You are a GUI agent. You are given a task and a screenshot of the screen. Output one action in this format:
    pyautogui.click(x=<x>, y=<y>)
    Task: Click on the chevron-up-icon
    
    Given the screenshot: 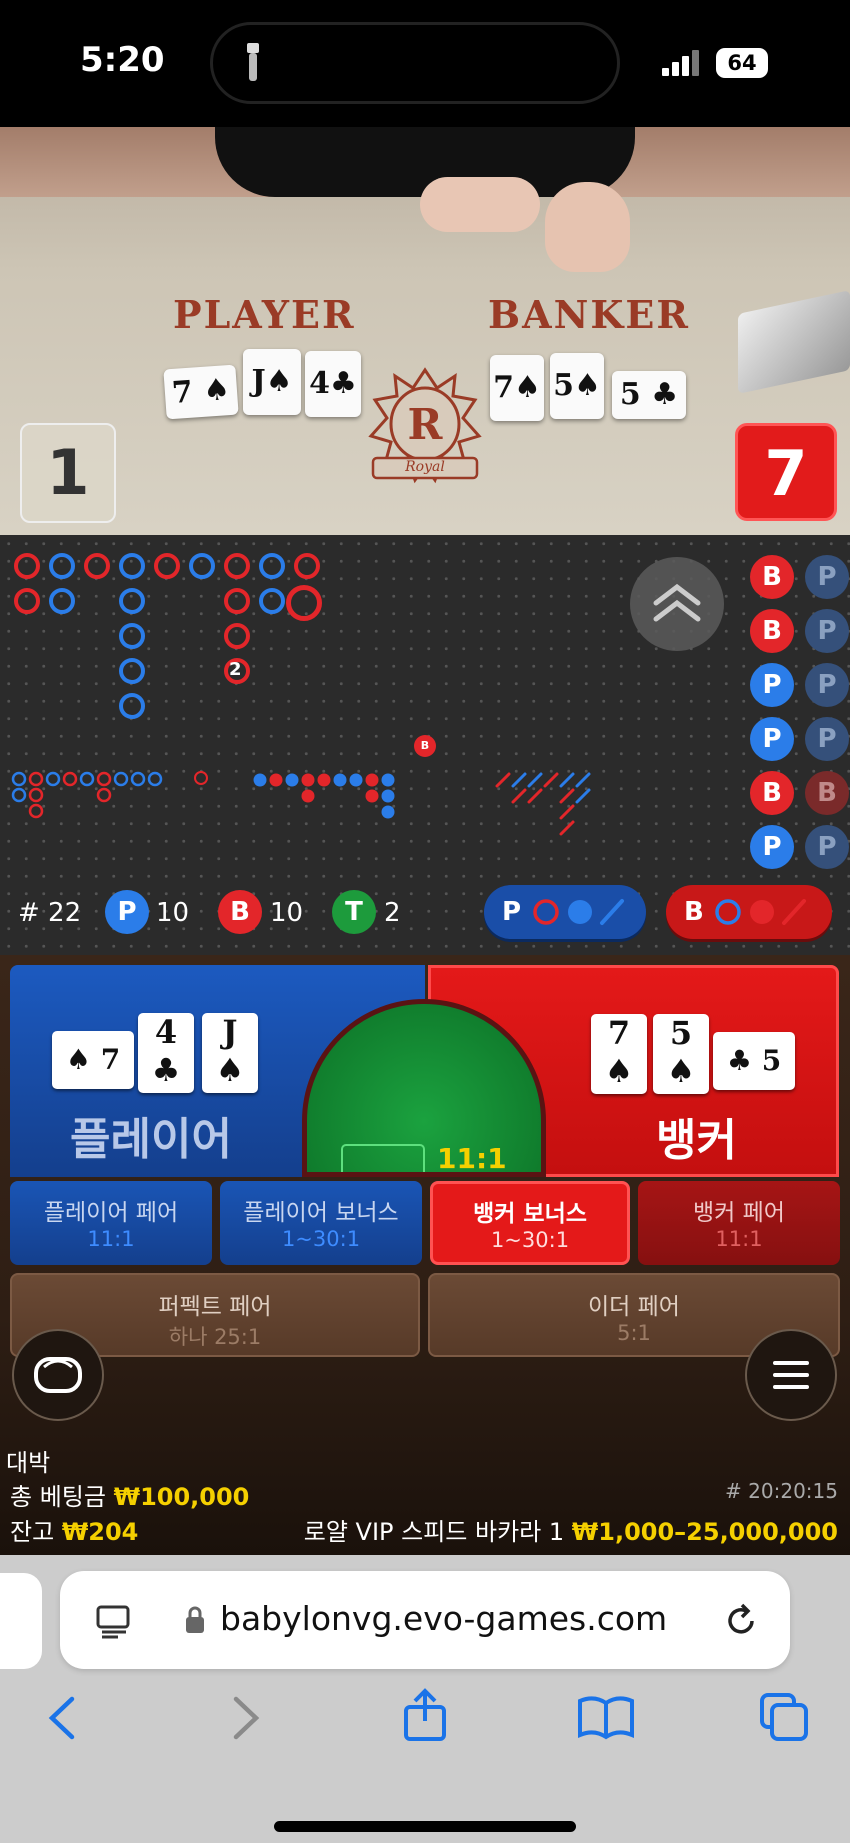 What is the action you would take?
    pyautogui.click(x=677, y=602)
    